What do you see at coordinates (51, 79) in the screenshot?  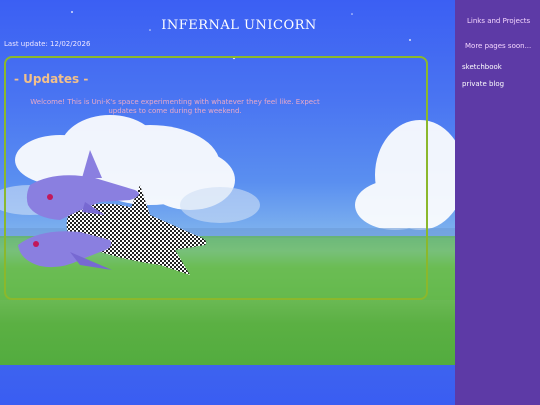 I see `updates-heading: - Updates -` at bounding box center [51, 79].